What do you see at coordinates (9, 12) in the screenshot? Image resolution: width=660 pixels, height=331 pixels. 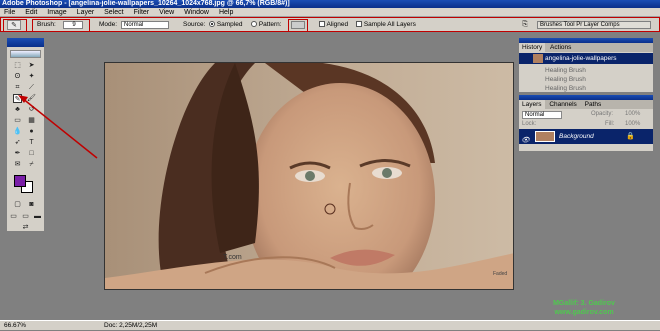 I see `menu-file: File` at bounding box center [9, 12].